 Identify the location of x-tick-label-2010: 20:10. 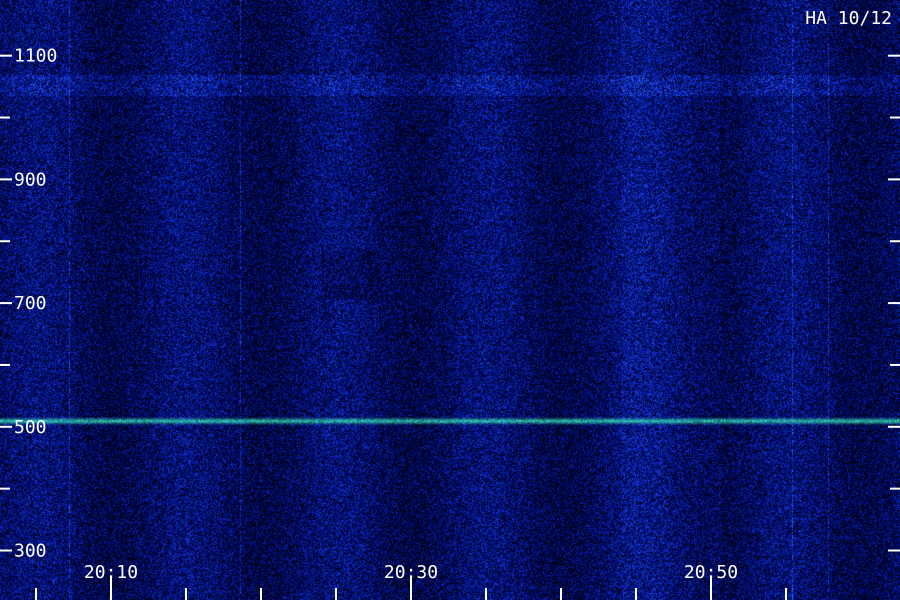
(111, 572).